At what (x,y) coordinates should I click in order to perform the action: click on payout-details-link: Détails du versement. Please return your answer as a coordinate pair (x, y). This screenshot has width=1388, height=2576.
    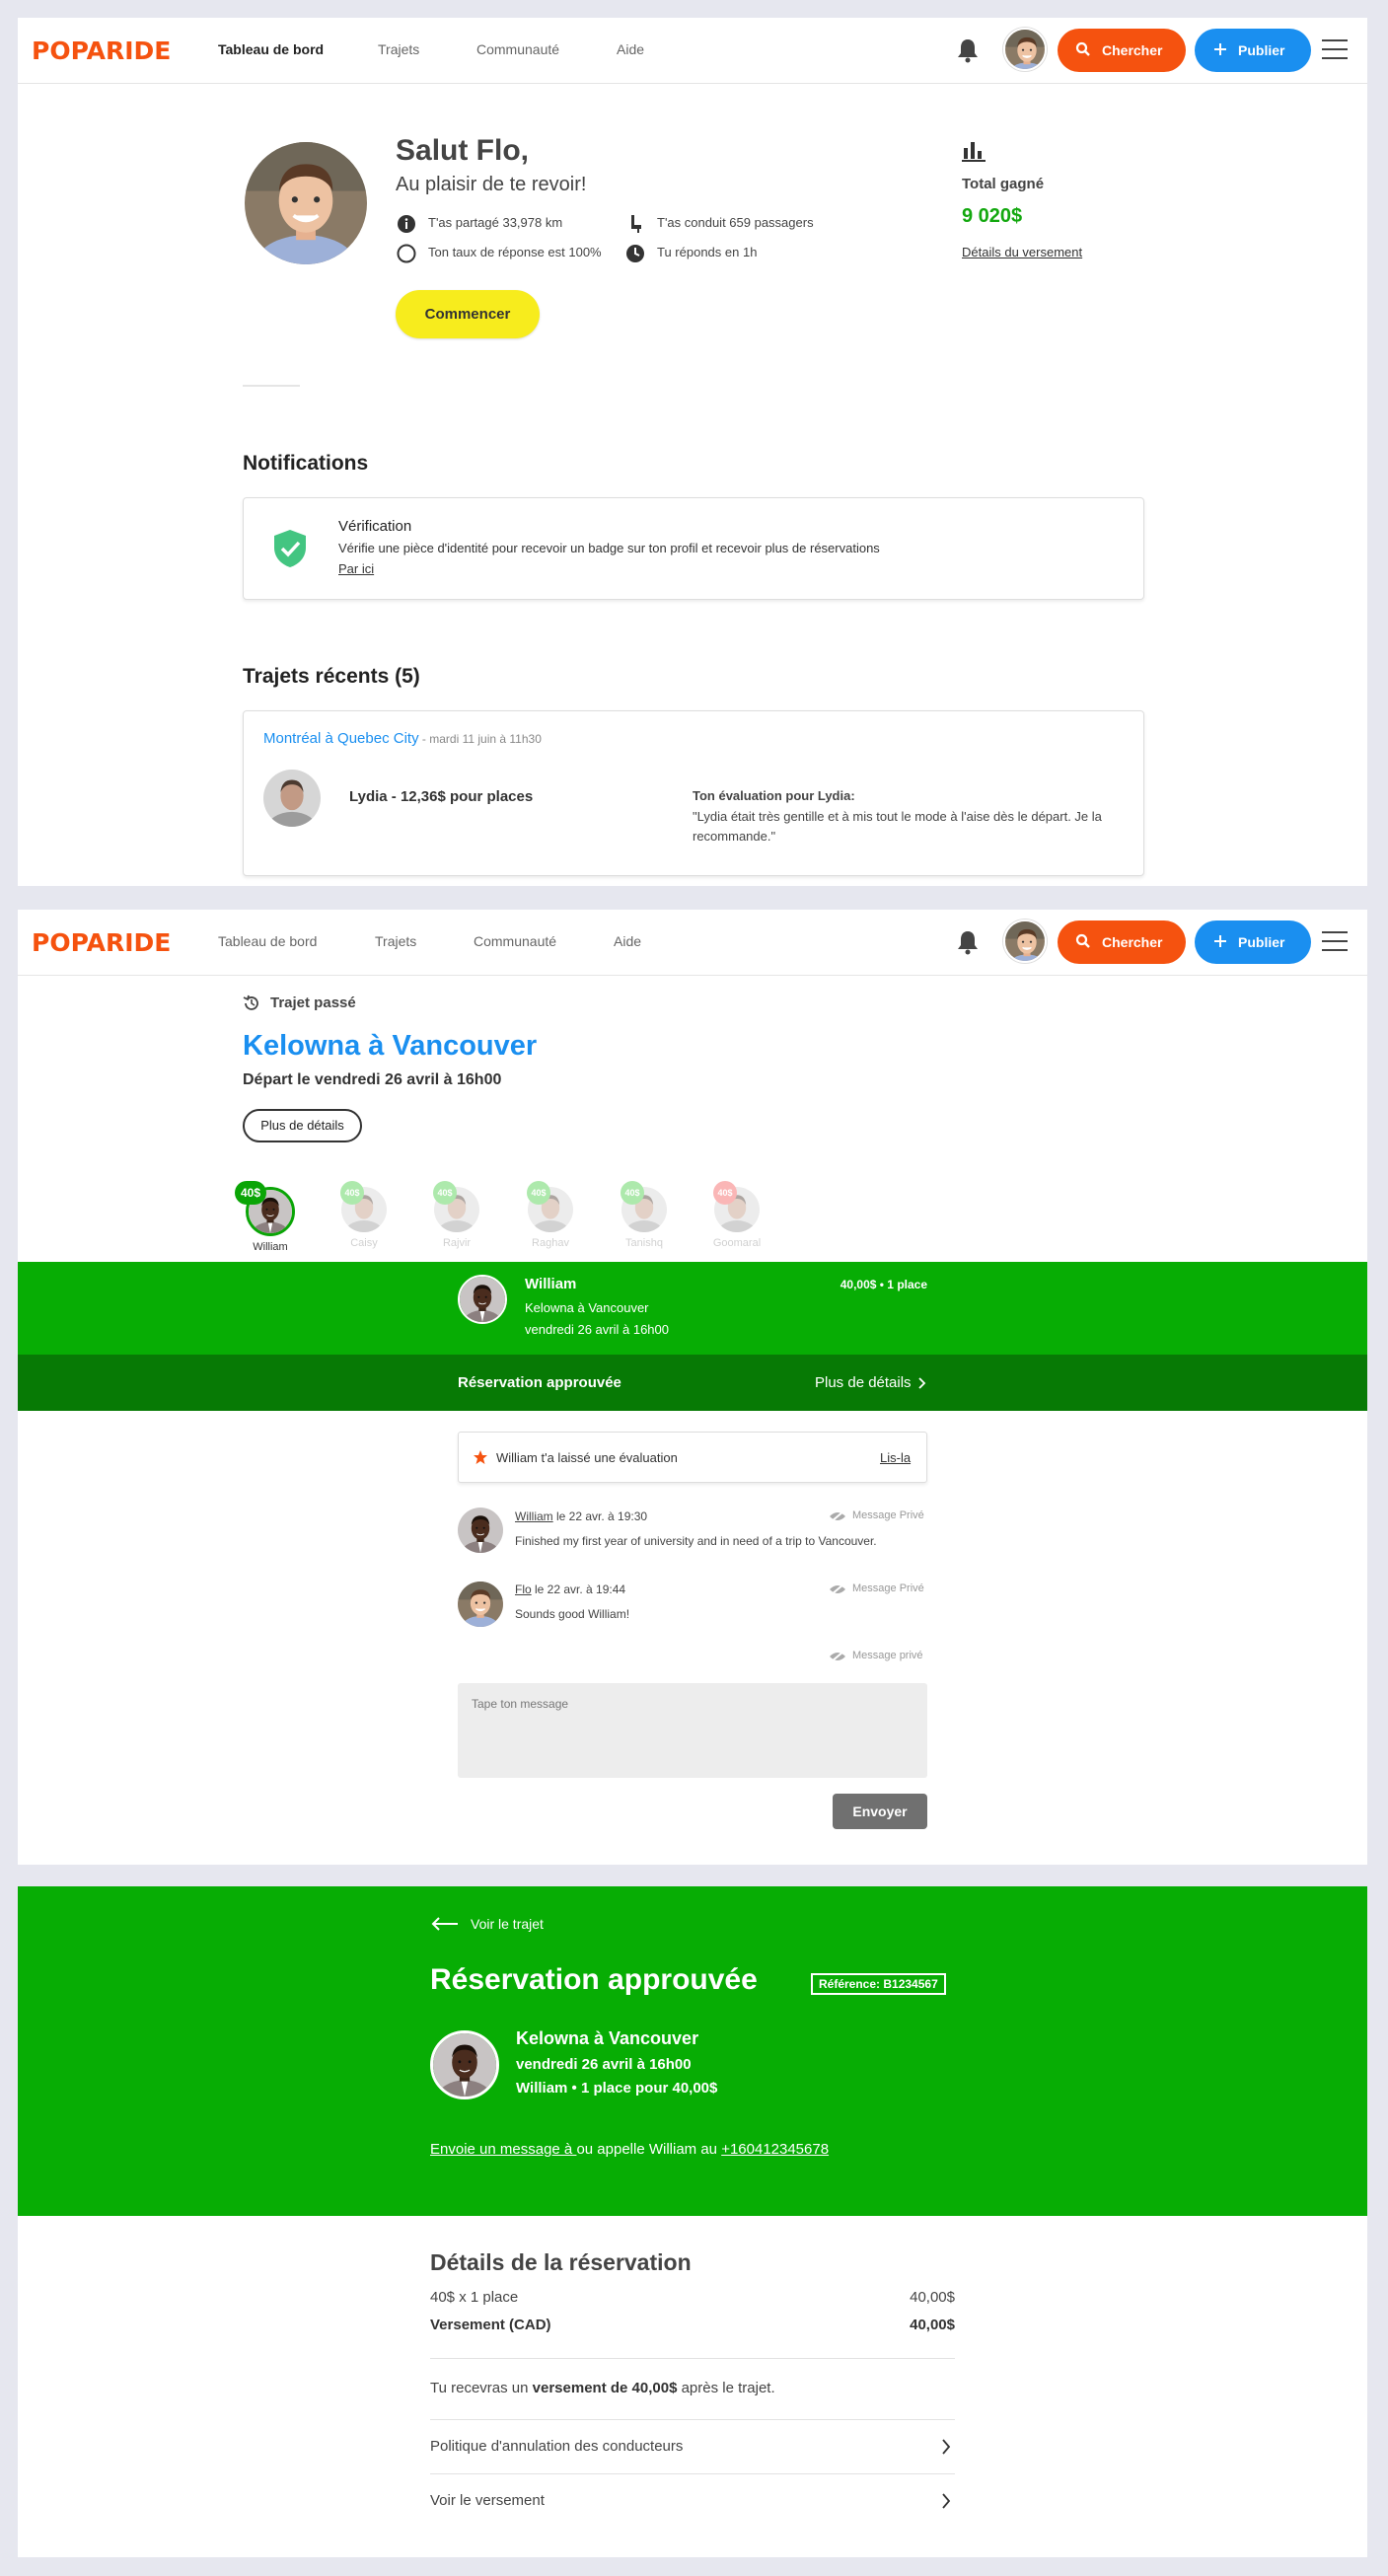
    Looking at the image, I should click on (1022, 252).